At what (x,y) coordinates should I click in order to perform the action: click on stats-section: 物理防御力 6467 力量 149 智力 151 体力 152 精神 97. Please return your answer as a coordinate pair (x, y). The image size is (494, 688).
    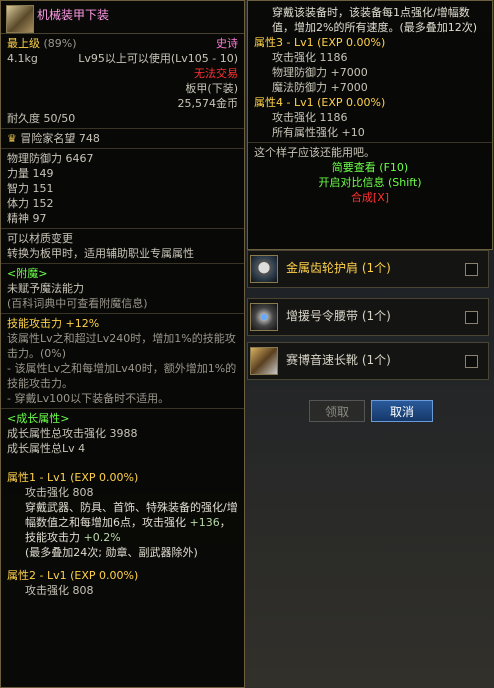
    Looking at the image, I should click on (122, 189).